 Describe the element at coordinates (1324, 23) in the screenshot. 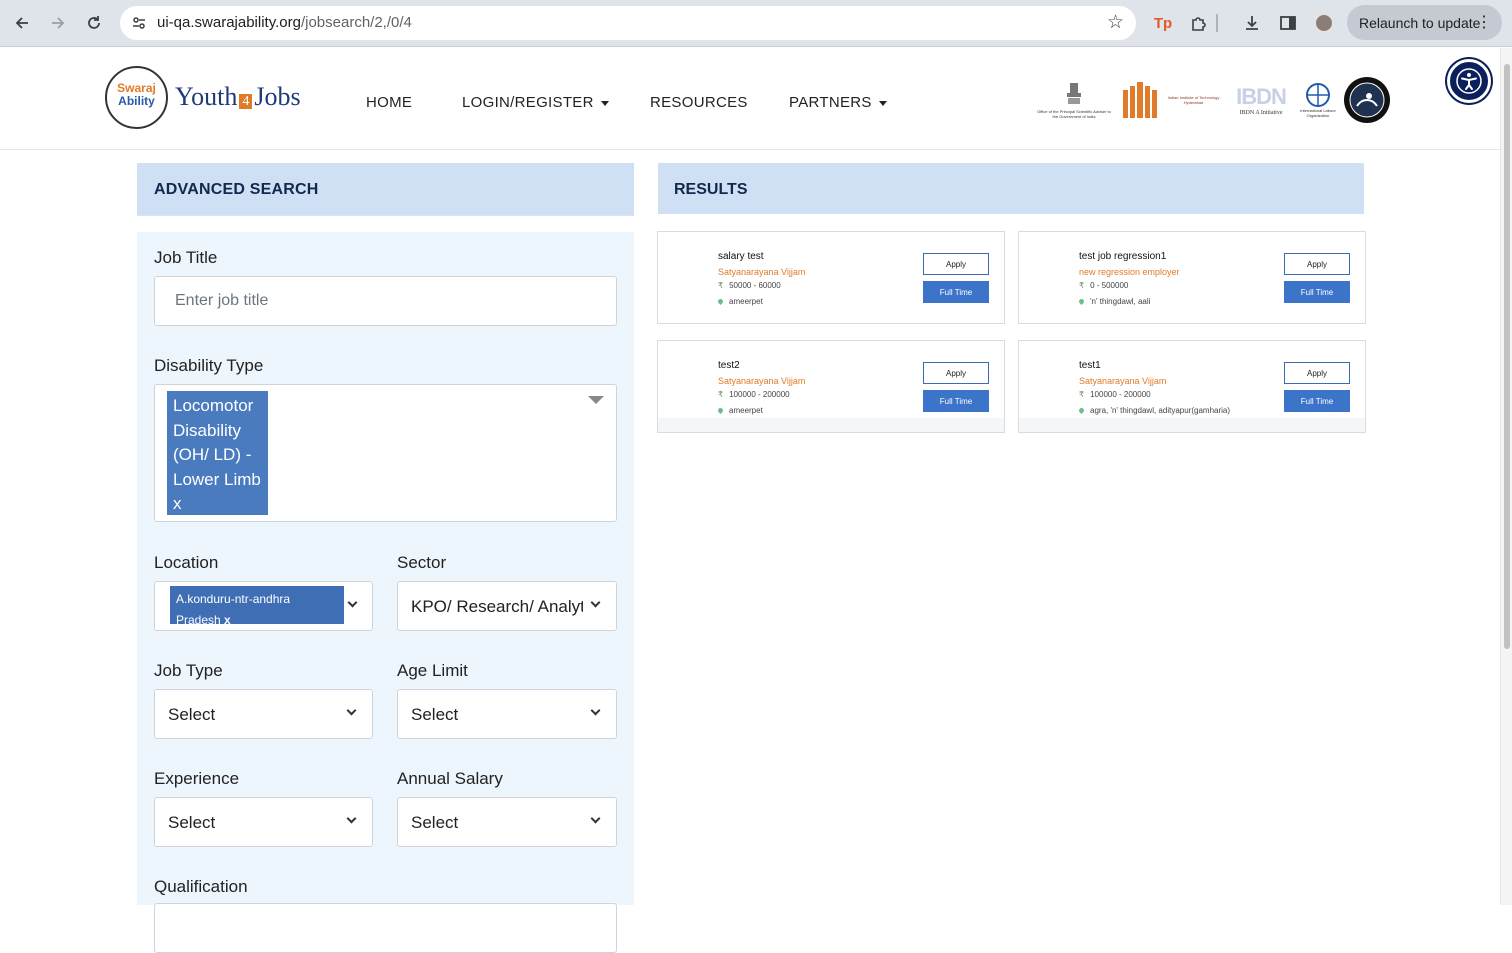

I see `profile-avatar` at that location.